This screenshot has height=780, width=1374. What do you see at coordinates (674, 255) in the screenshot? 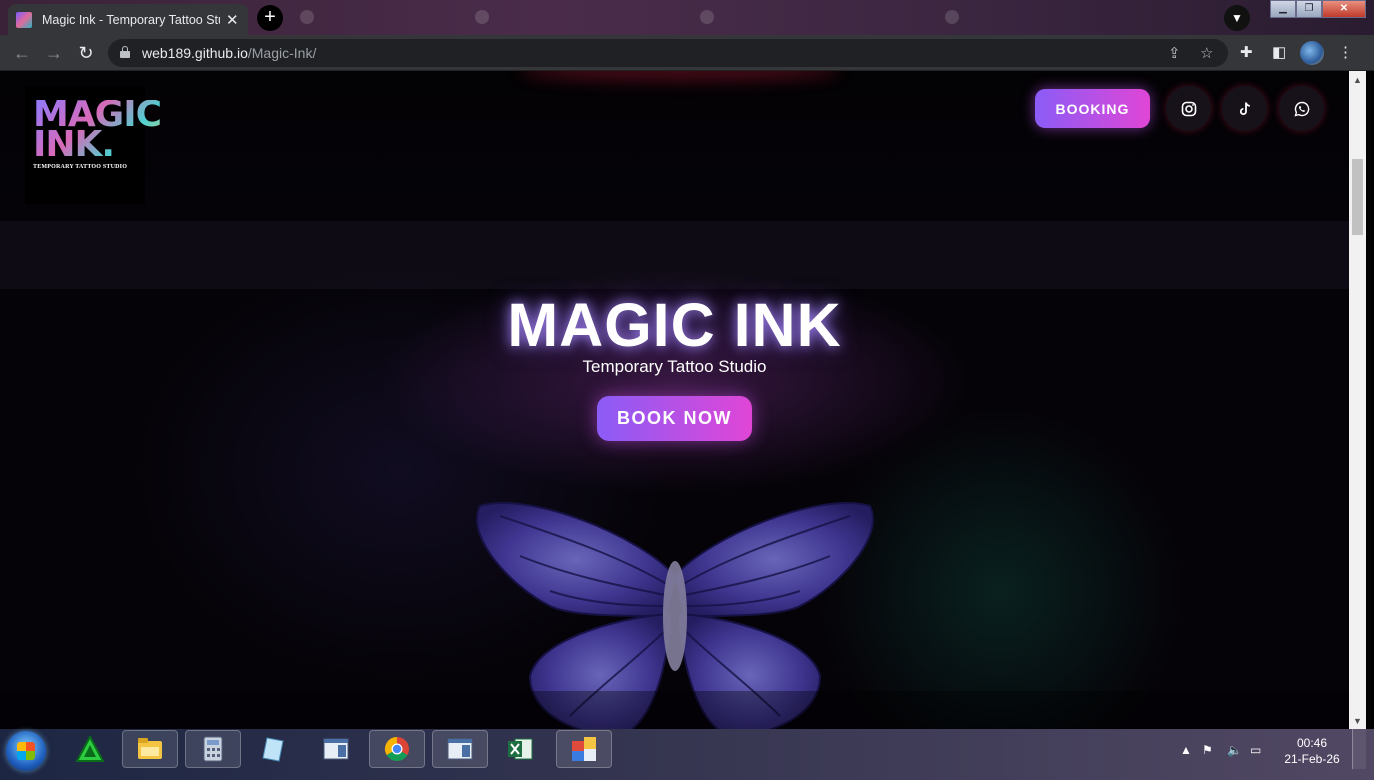
I see `header-band` at bounding box center [674, 255].